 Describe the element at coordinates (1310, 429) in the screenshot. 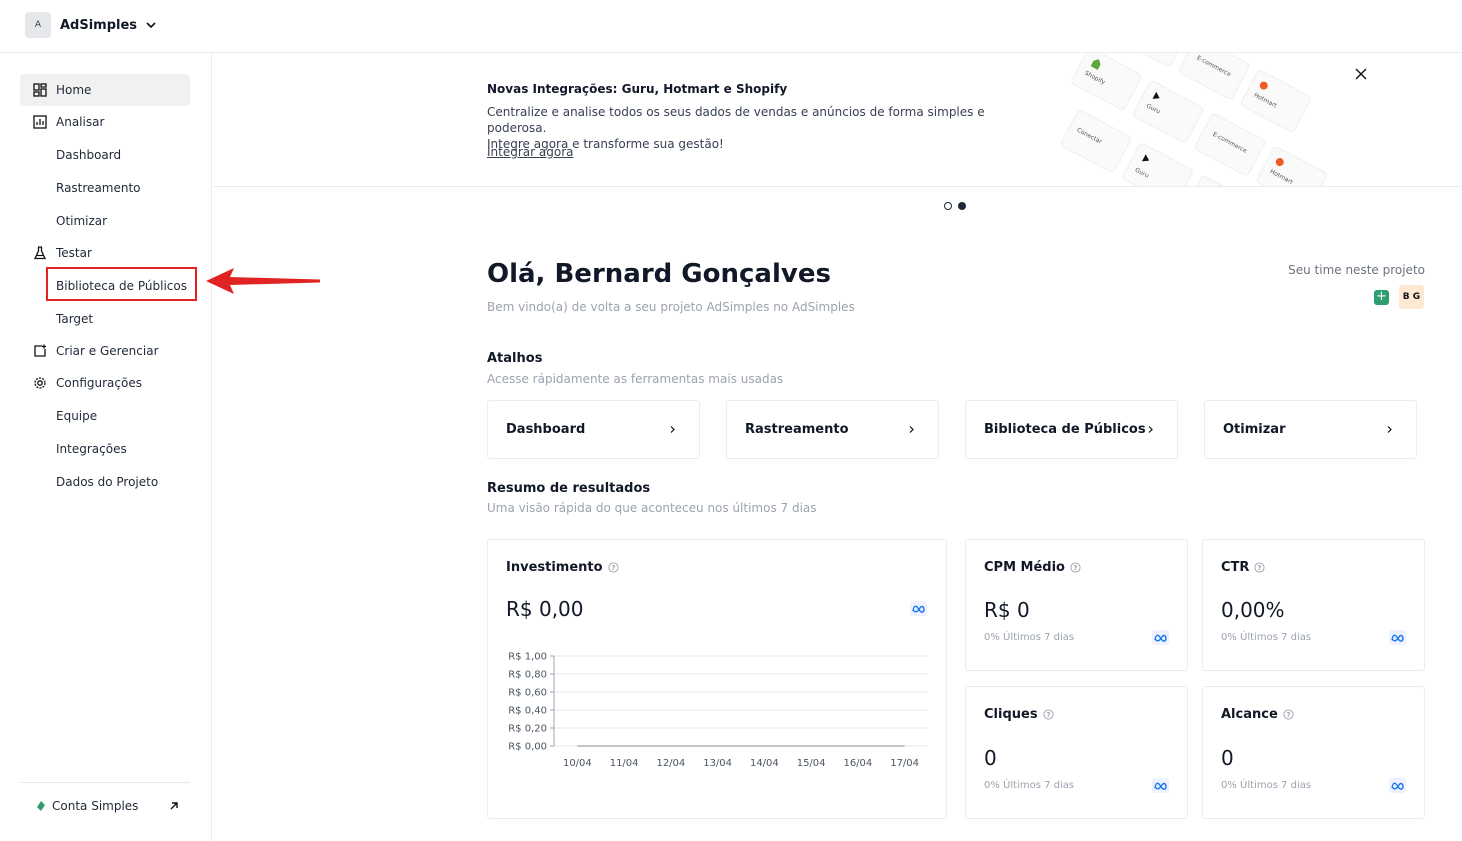

I see `shortcut-otimizar: Otimizar` at that location.